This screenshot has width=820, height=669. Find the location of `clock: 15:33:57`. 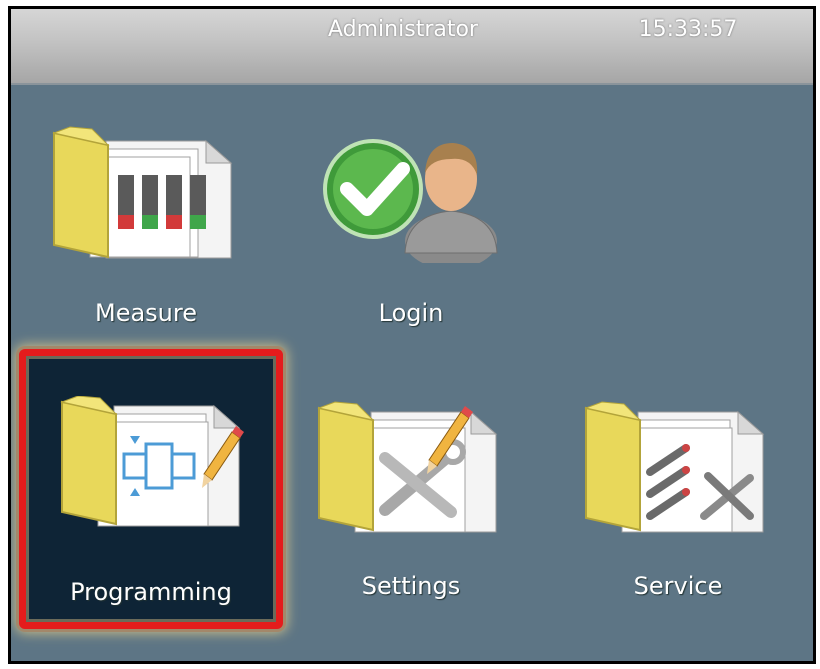

clock: 15:33:57 is located at coordinates (688, 29).